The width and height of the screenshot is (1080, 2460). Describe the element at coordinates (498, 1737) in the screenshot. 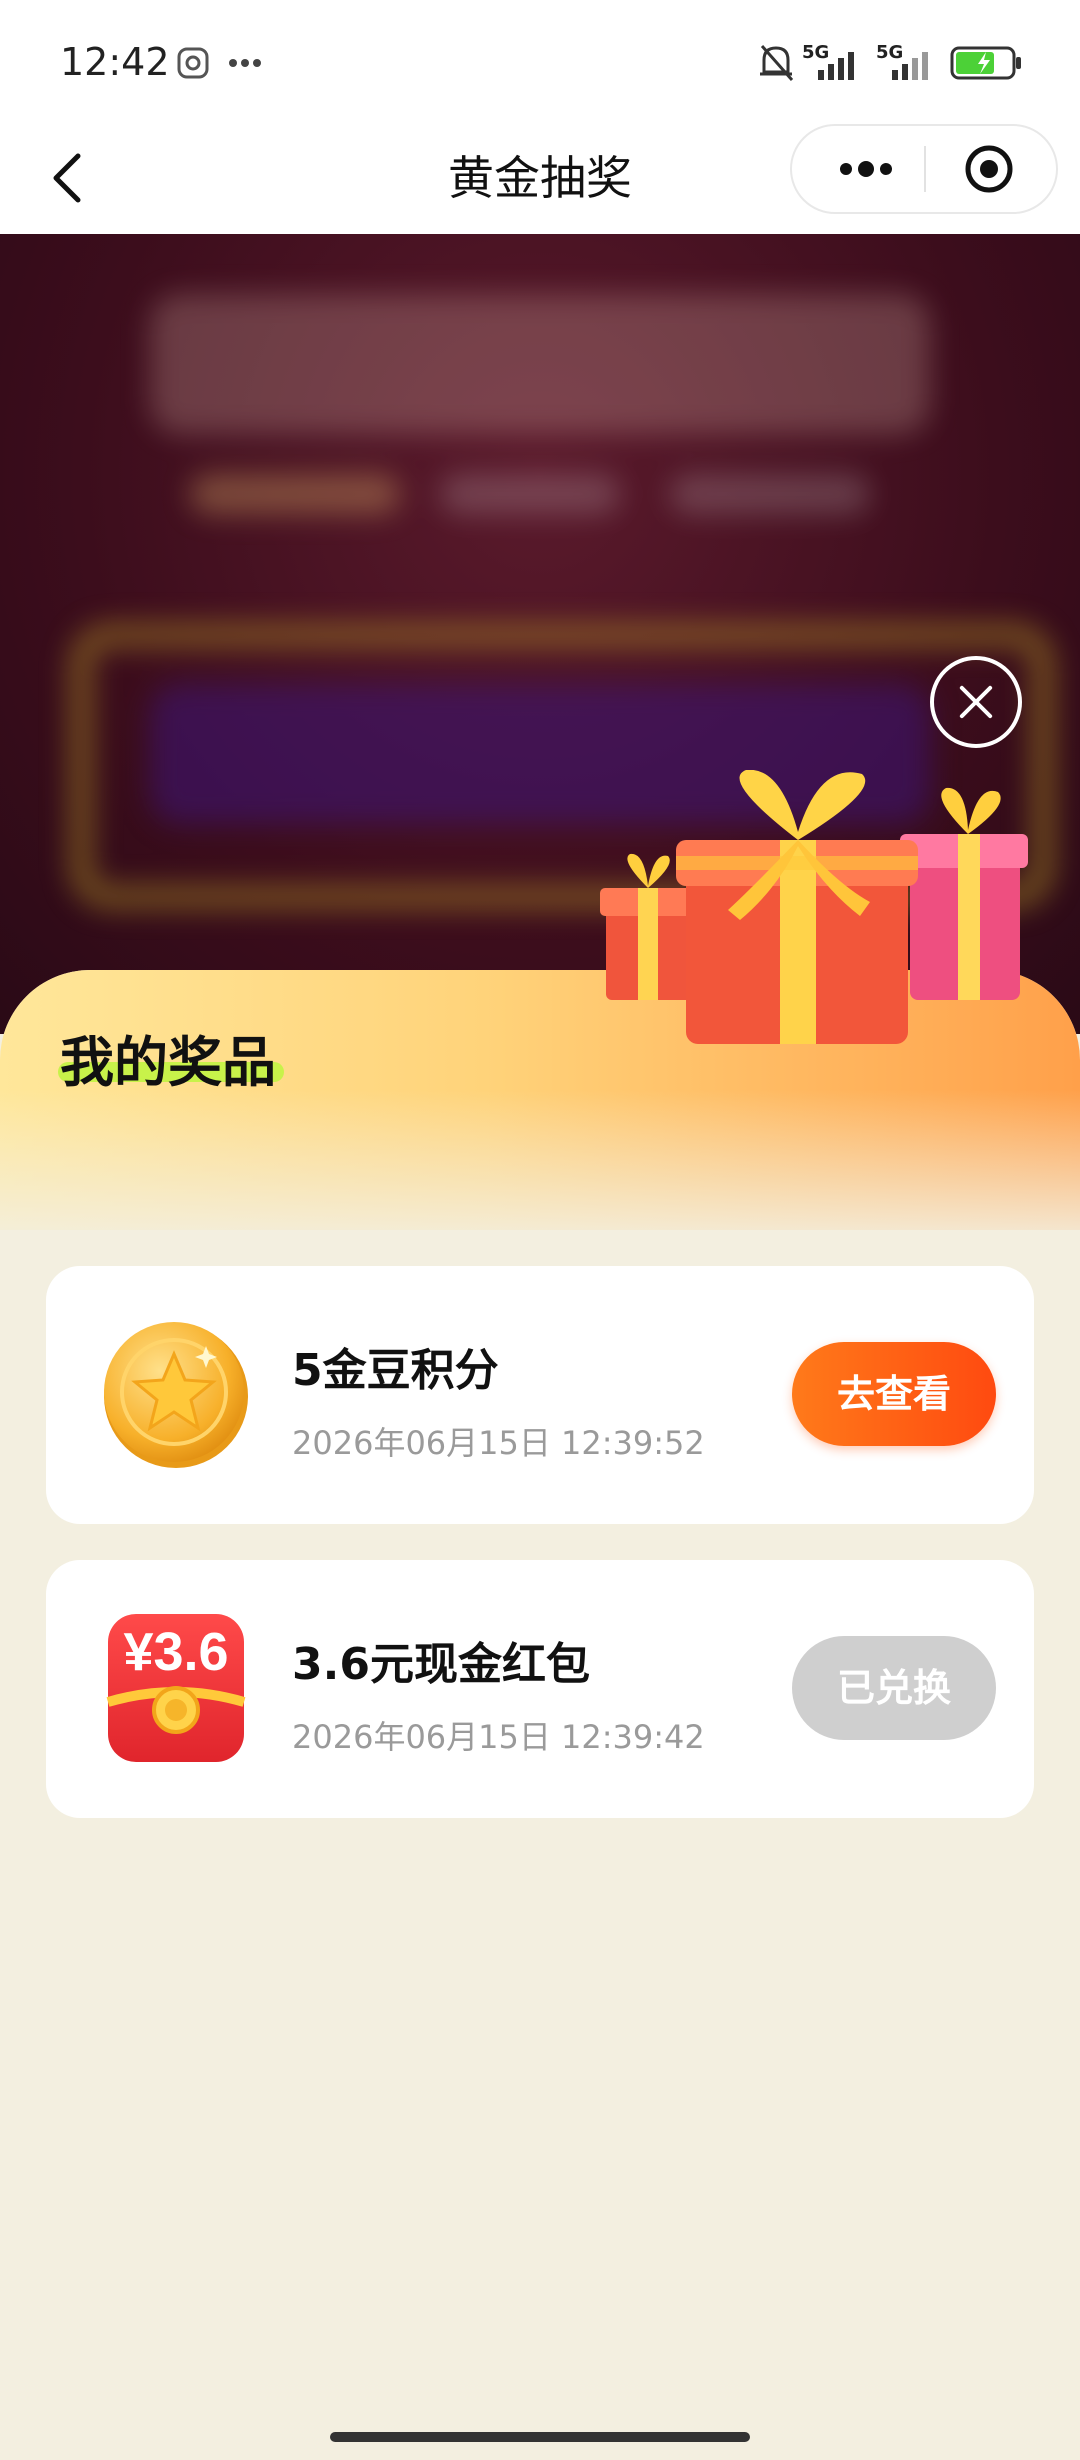

I see `prize-time: 2026年06月15日 12:39:42` at that location.